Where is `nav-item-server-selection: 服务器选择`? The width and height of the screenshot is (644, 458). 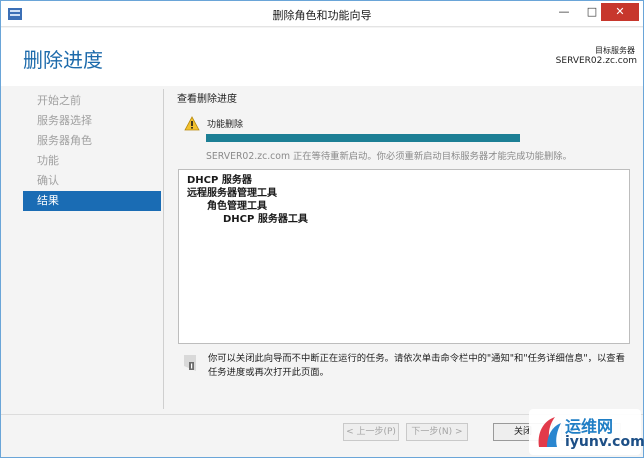 nav-item-server-selection: 服务器选择 is located at coordinates (64, 120).